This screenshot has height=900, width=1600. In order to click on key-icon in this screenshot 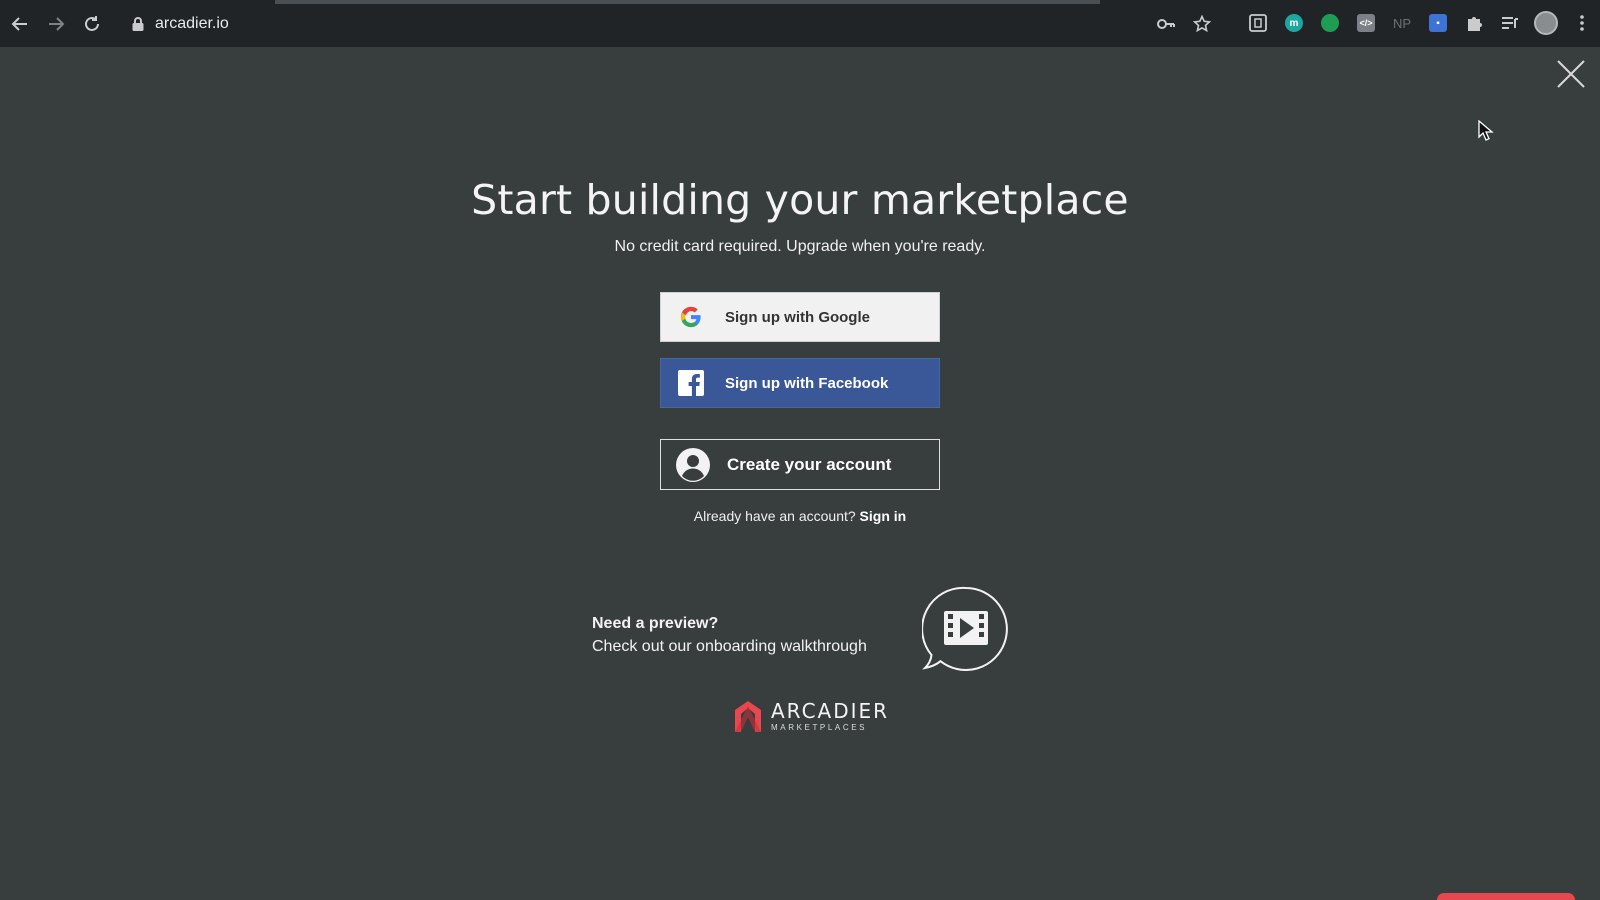, I will do `click(1166, 24)`.